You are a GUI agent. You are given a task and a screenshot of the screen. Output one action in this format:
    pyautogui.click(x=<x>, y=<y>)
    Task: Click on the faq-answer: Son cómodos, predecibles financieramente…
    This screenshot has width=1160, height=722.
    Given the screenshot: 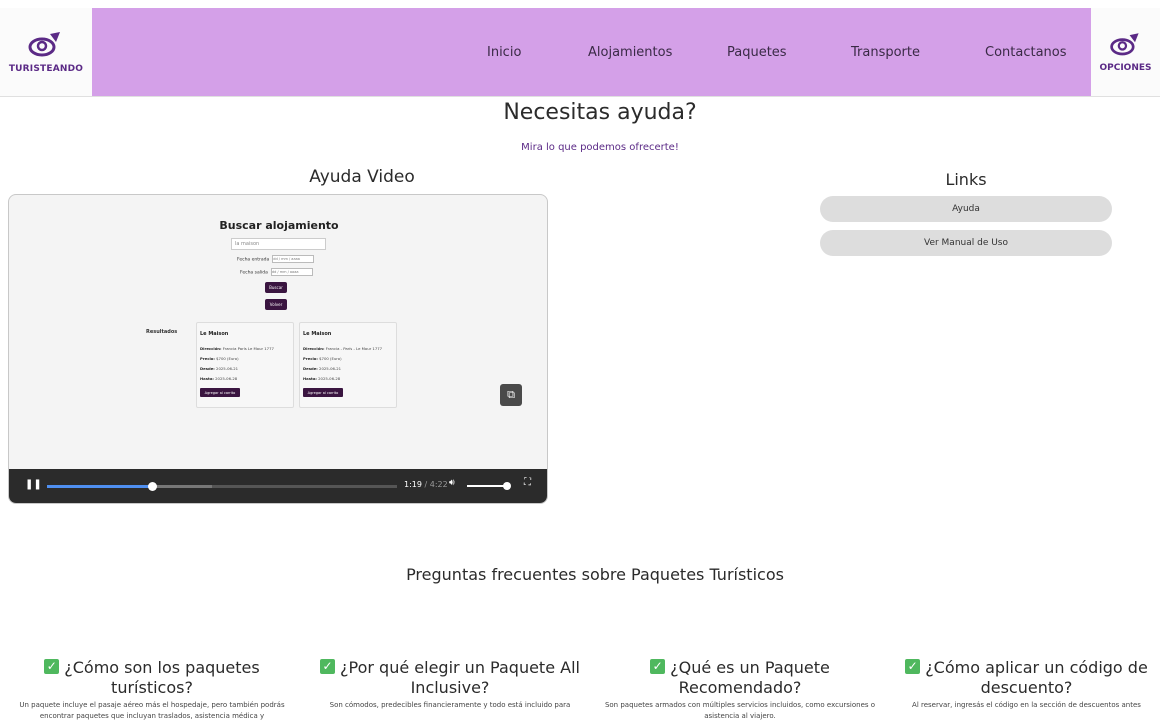 What is the action you would take?
    pyautogui.click(x=450, y=705)
    